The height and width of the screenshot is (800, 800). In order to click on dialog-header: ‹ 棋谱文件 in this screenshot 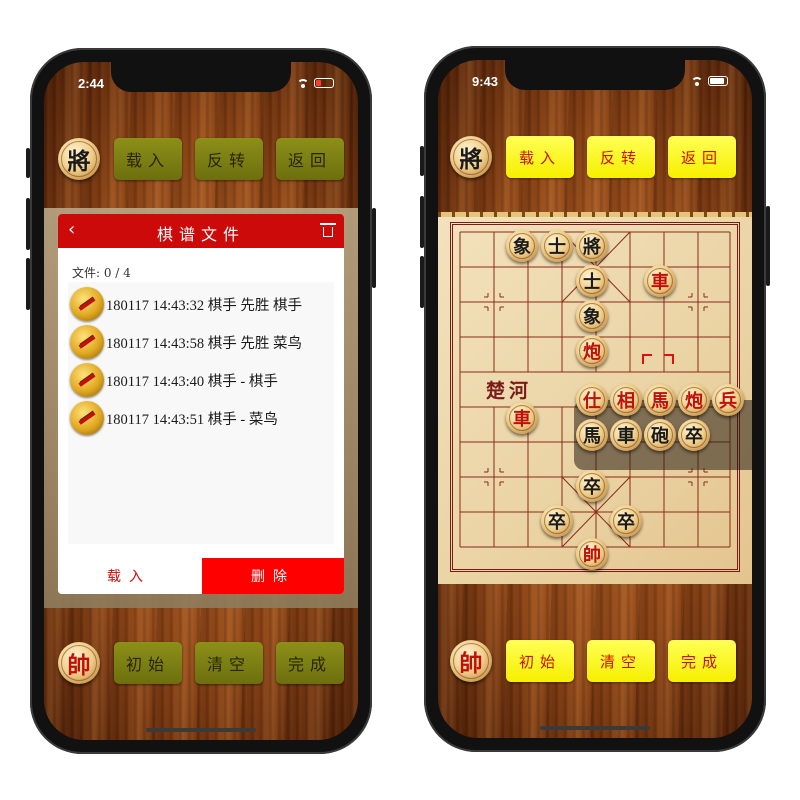, I will do `click(201, 231)`.